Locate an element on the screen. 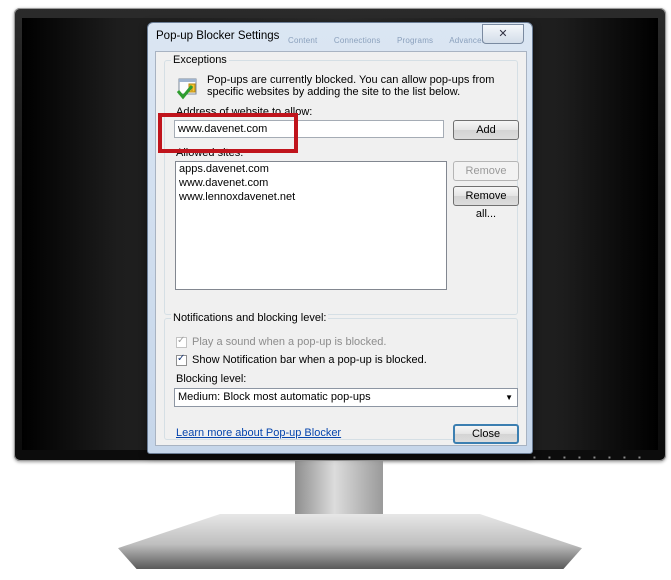 The image size is (671, 580). popup-blocked-icon: ! is located at coordinates (186, 89).